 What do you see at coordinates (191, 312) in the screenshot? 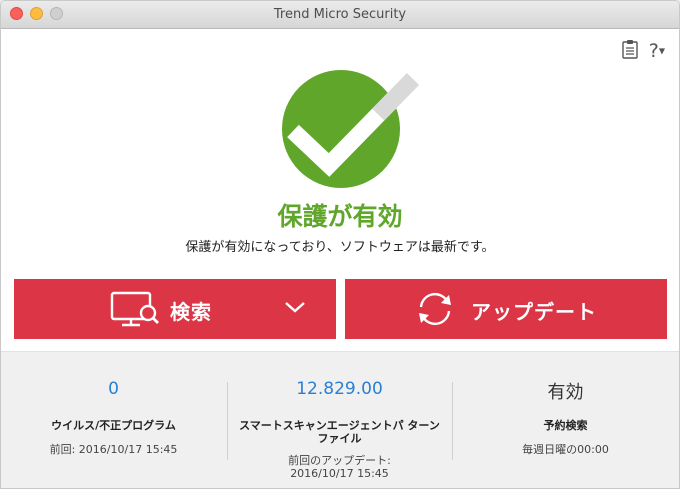
I see `scan-button-label: 検索` at bounding box center [191, 312].